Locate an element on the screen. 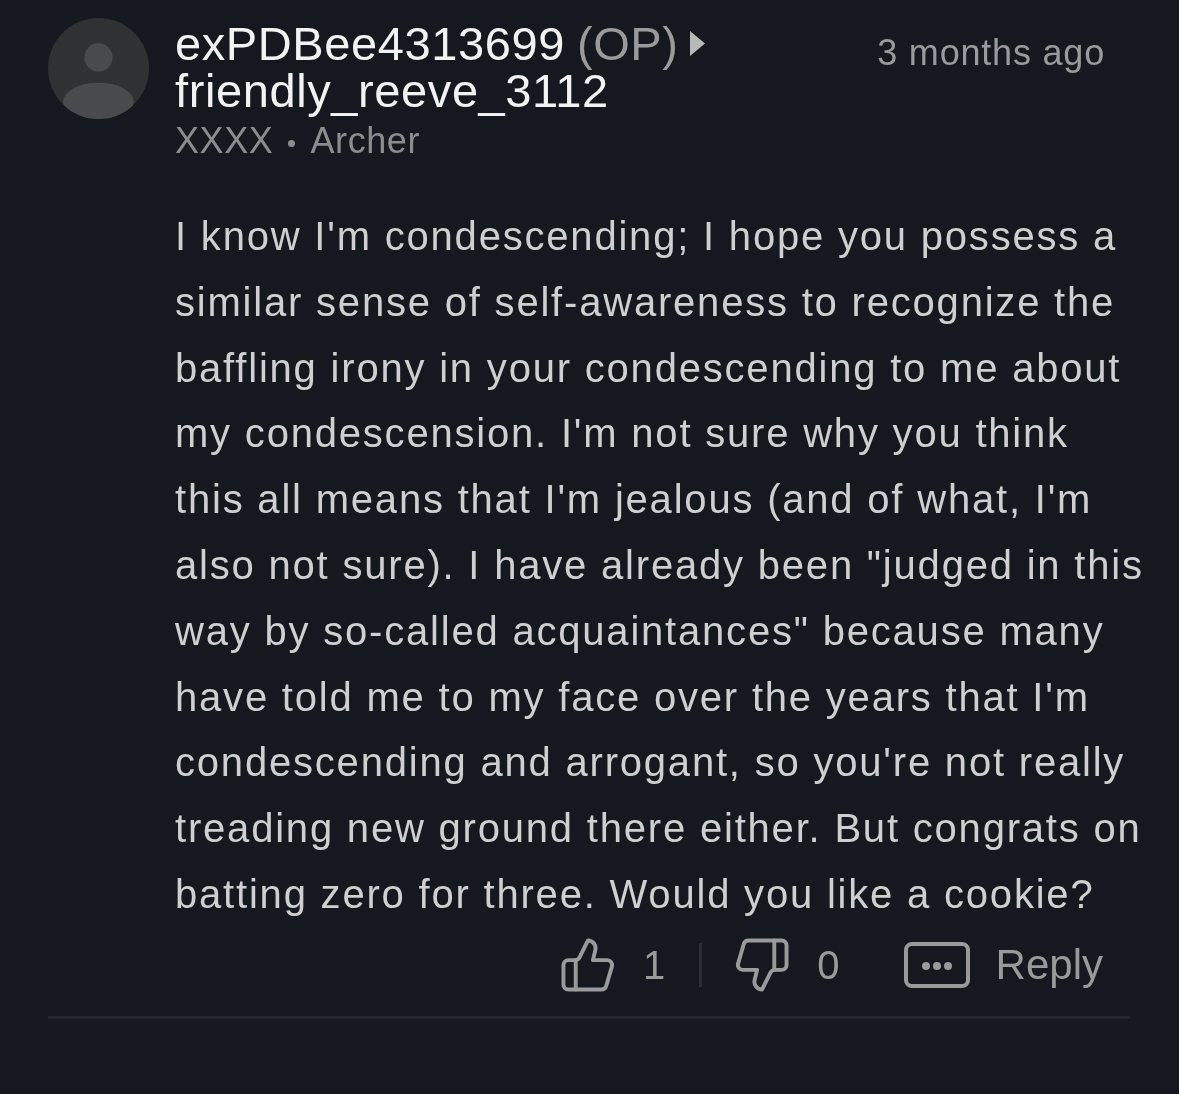 The height and width of the screenshot is (1094, 1179). avatar-icon is located at coordinates (98, 68).